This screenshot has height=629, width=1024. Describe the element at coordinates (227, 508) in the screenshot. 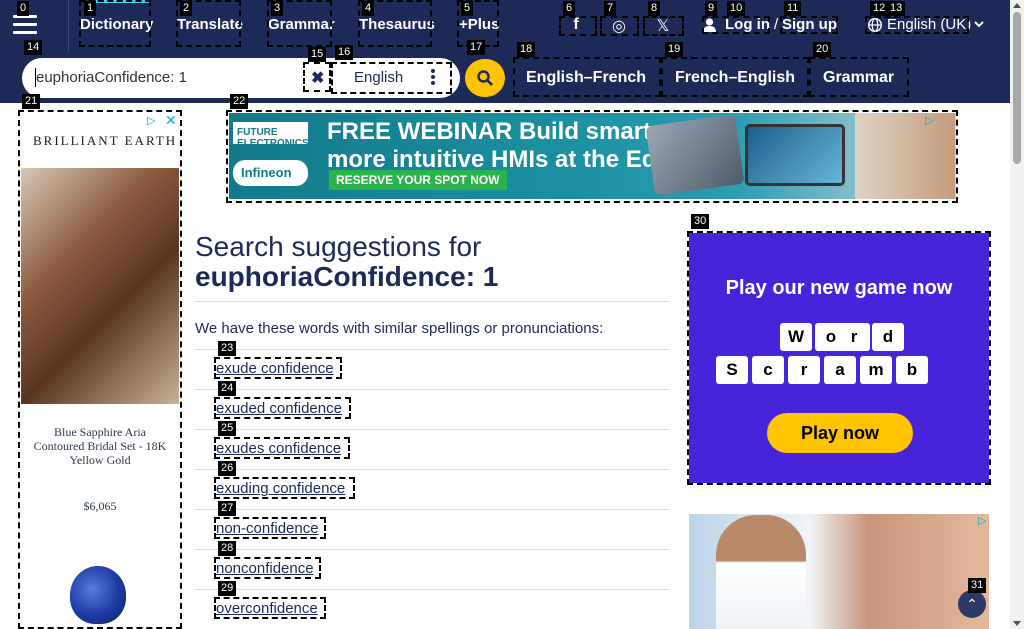

I see `mark-label: 27` at that location.